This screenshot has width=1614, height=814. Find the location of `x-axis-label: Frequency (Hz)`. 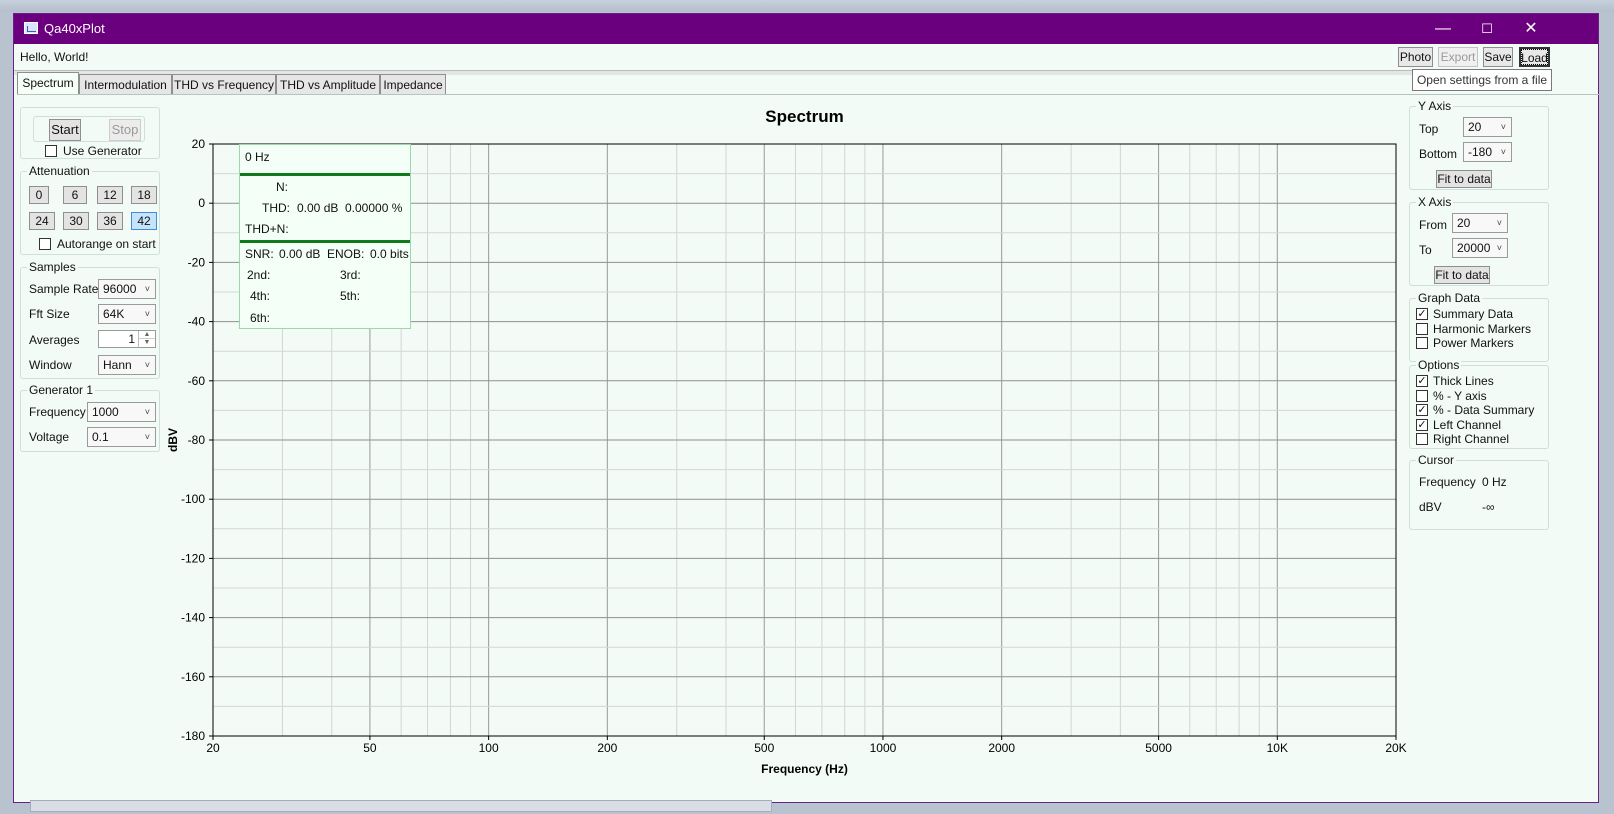

x-axis-label: Frequency (Hz) is located at coordinates (804, 769).